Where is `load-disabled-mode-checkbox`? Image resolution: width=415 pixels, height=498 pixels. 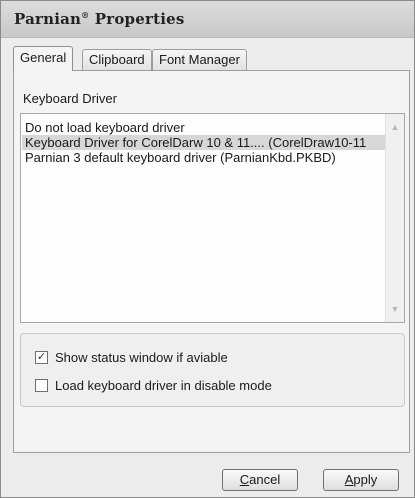
load-disabled-mode-checkbox is located at coordinates (41, 385).